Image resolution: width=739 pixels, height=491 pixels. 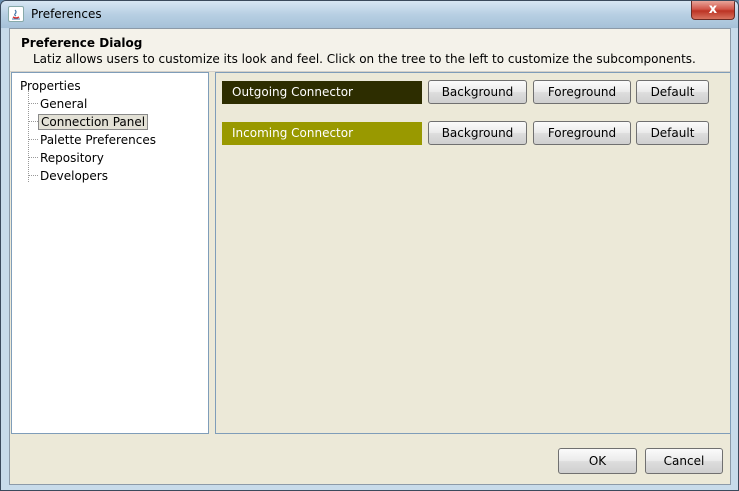 What do you see at coordinates (477, 92) in the screenshot?
I see `outgoing-background-button: Background` at bounding box center [477, 92].